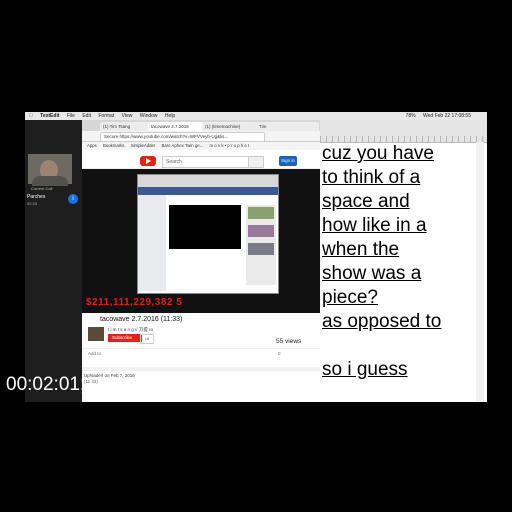  Describe the element at coordinates (378, 153) in the screenshot. I see `text-line: cuz you have` at that location.